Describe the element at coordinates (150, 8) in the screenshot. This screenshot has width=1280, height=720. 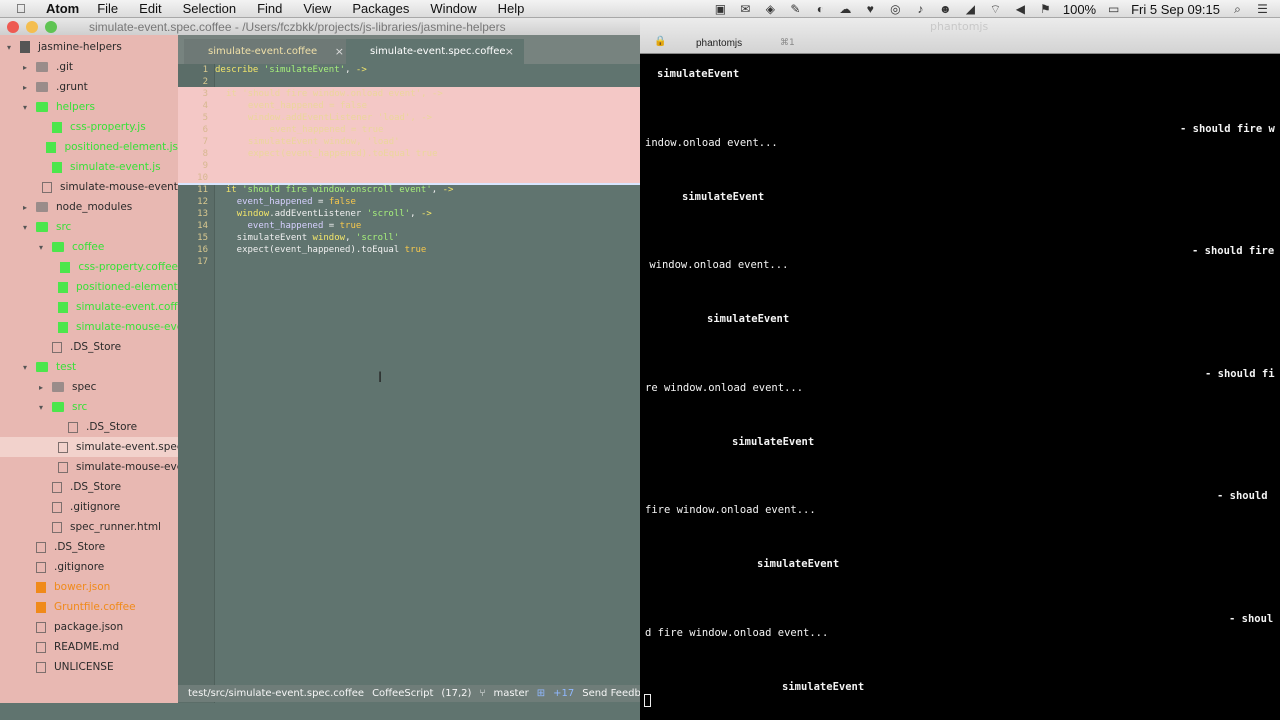
I see `menu-edit: Edit` at that location.